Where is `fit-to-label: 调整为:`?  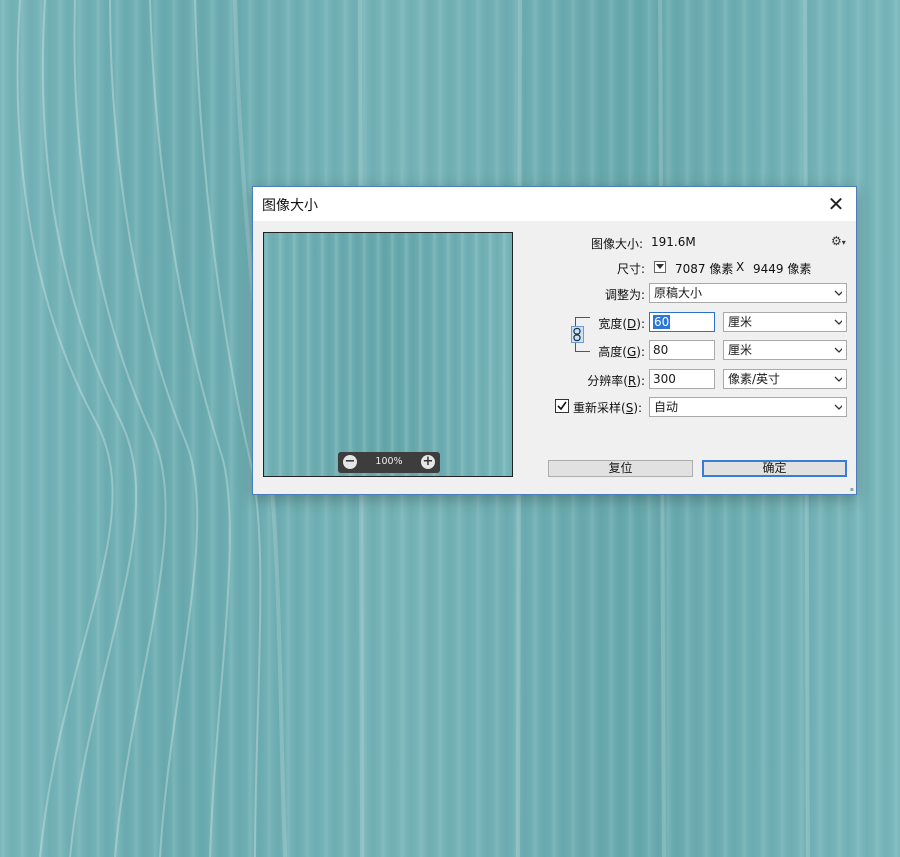
fit-to-label: 调整为: is located at coordinates (624, 295).